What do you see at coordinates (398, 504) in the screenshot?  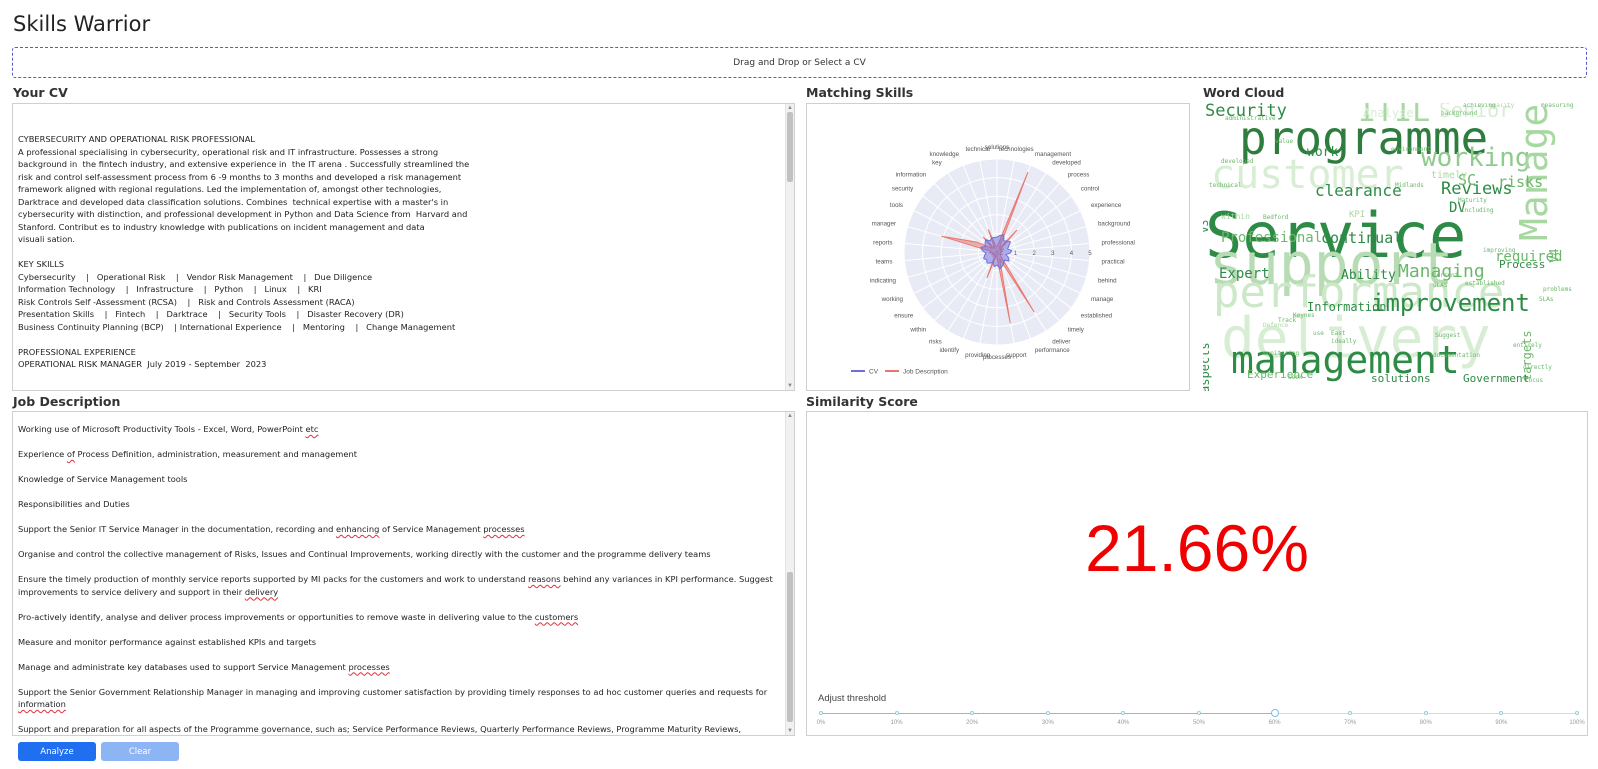 I see `job-description-paragraph: Responsibilities and Duties` at bounding box center [398, 504].